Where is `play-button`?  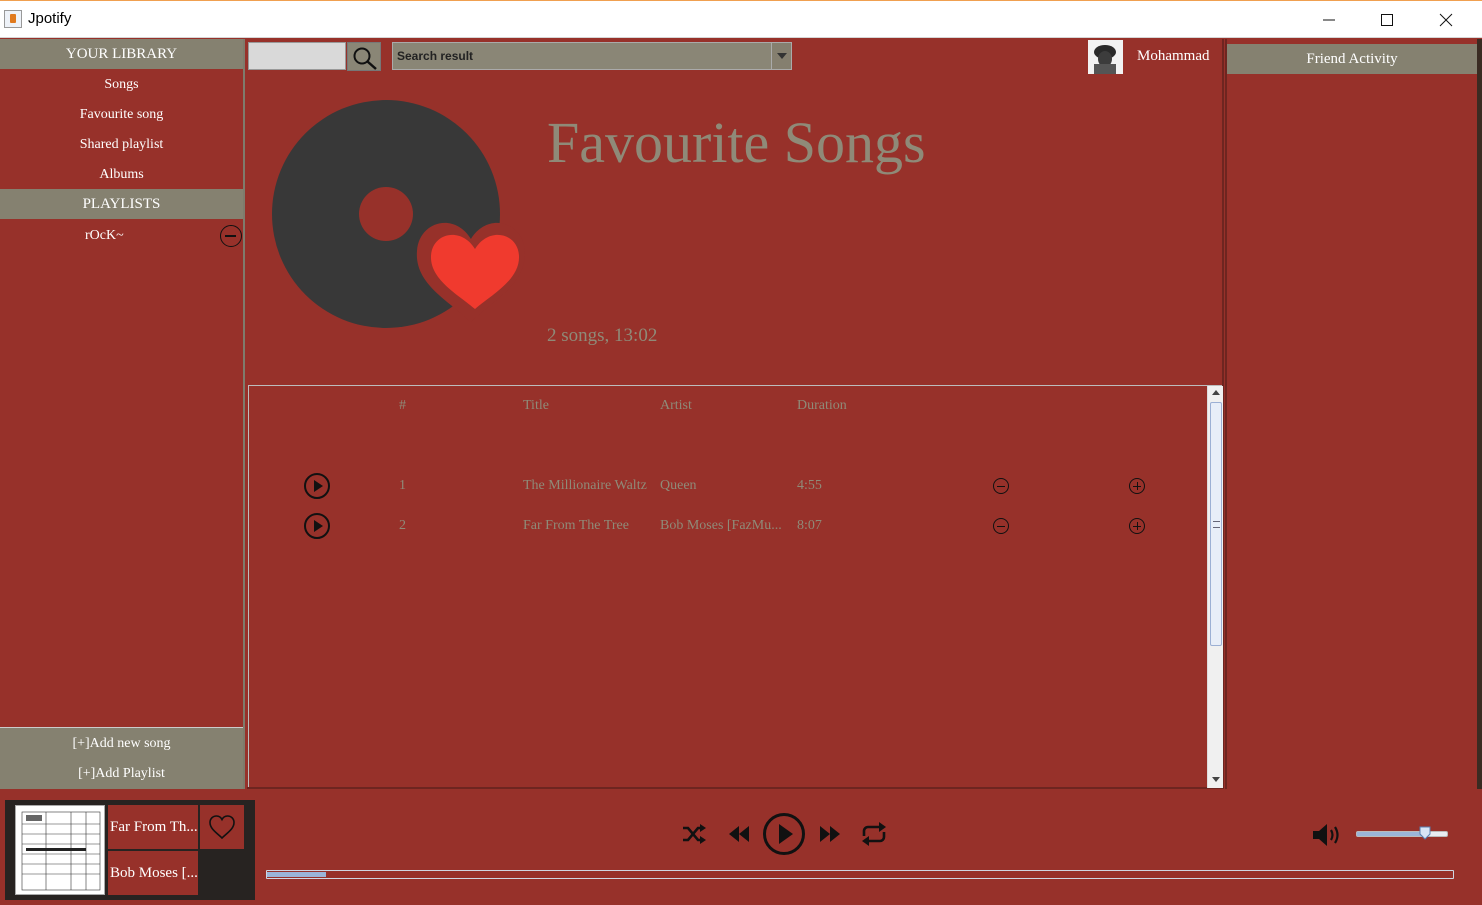 play-button is located at coordinates (784, 834).